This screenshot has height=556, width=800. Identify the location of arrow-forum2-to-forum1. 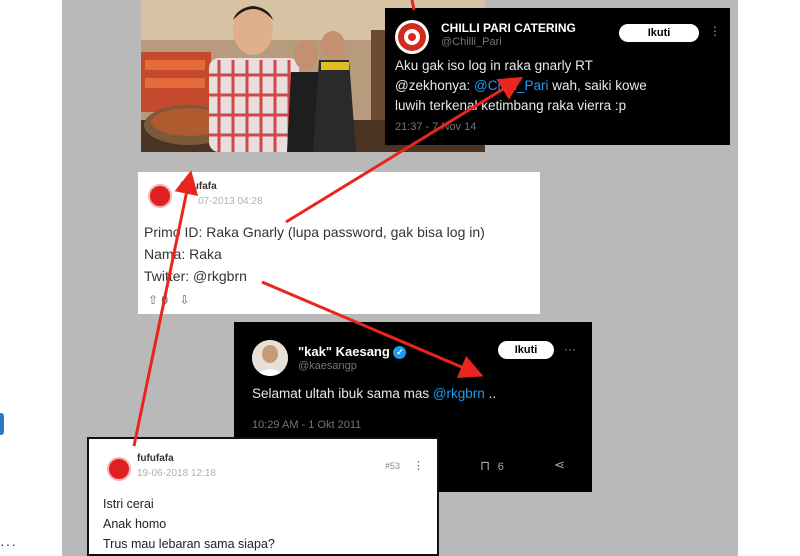
(165, 308).